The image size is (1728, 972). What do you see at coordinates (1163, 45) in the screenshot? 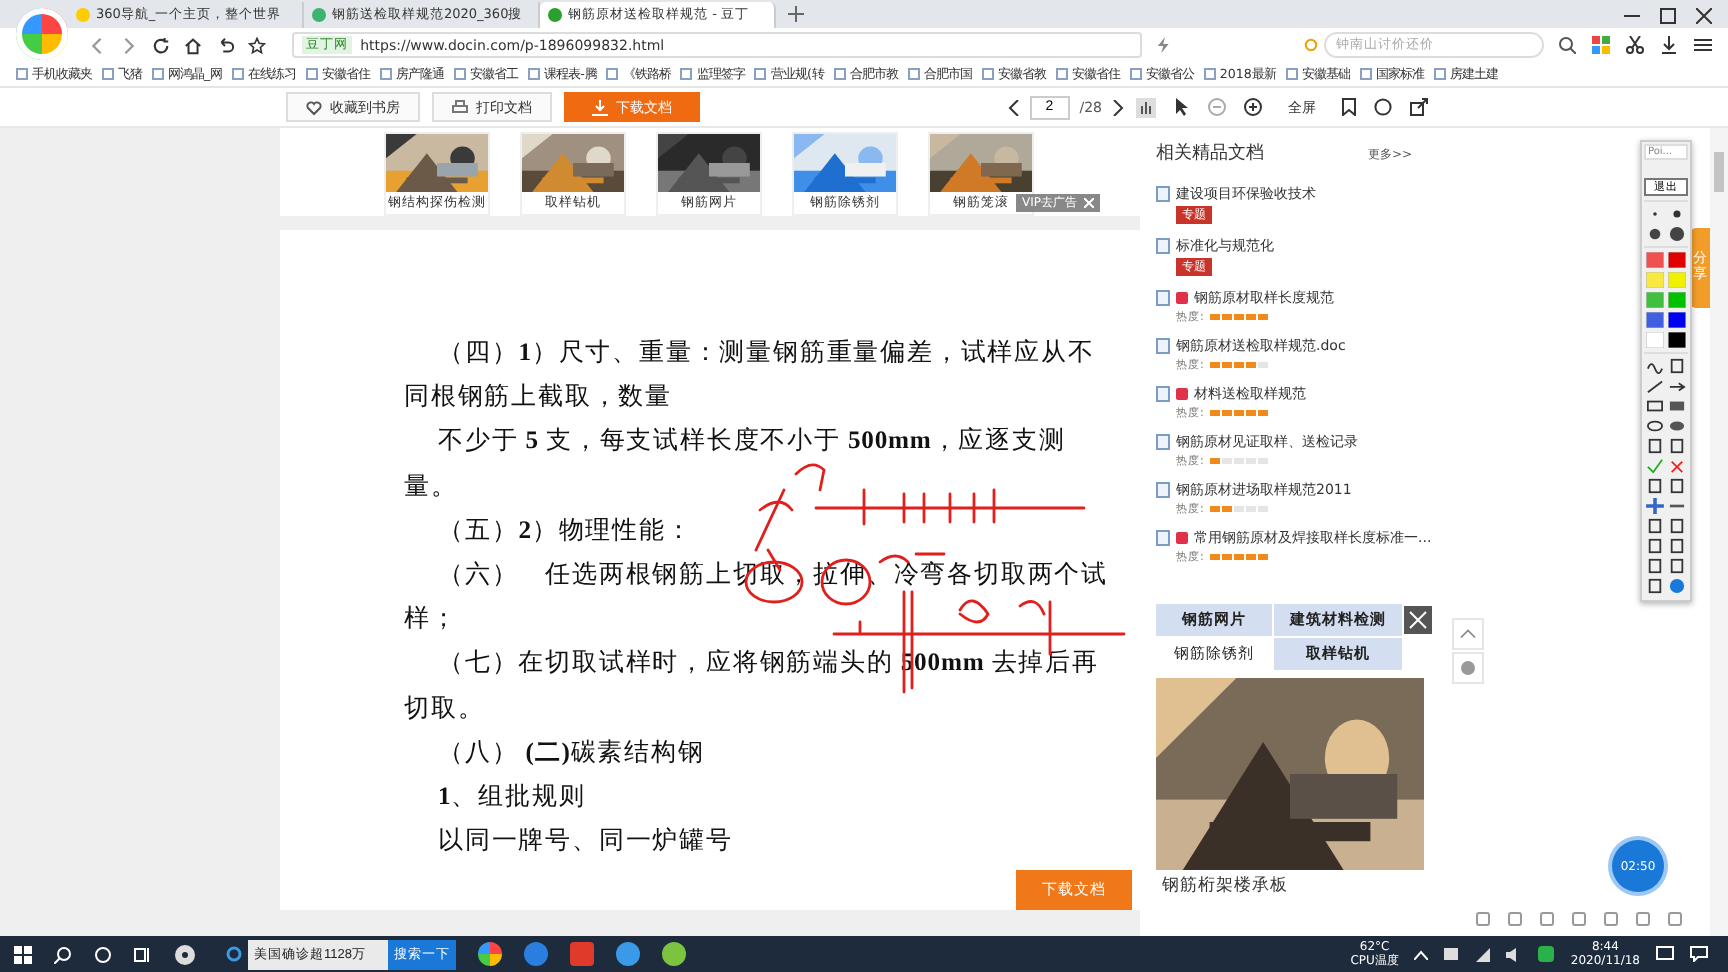
I see `lightning-icon` at bounding box center [1163, 45].